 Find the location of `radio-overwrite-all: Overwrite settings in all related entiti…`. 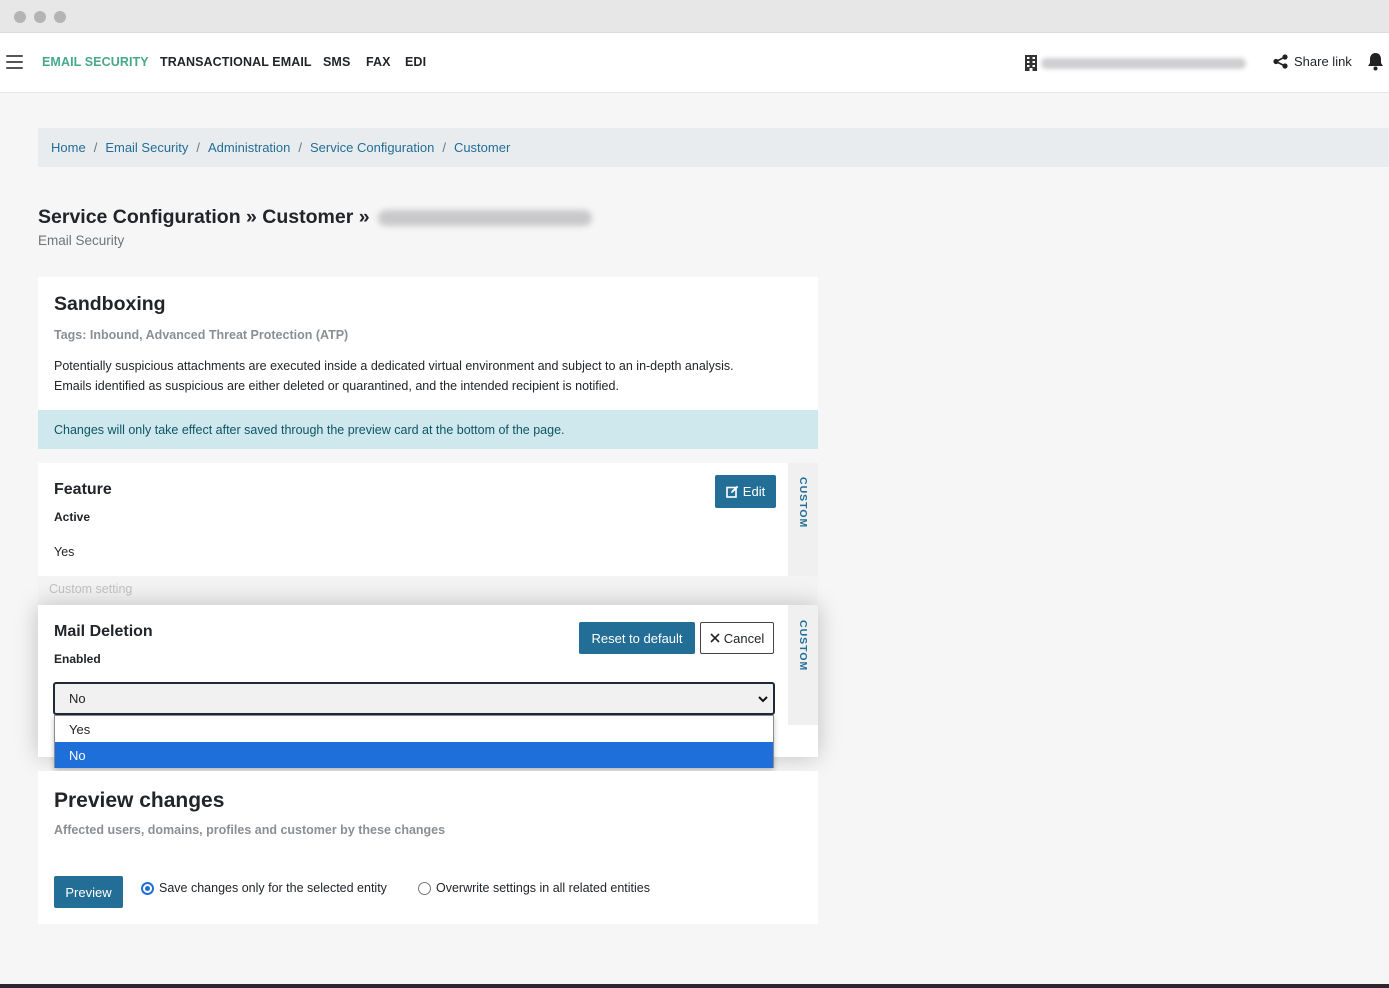

radio-overwrite-all: Overwrite settings in all related entiti… is located at coordinates (534, 888).